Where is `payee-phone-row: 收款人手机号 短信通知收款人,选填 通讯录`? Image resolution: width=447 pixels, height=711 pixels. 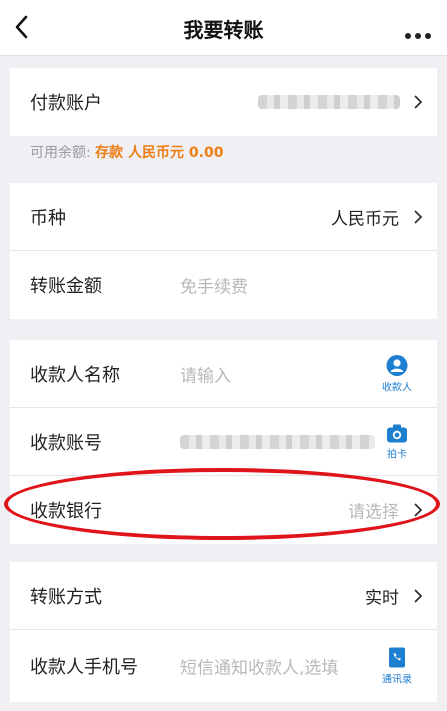 payee-phone-row: 收款人手机号 短信通知收款人,选填 通讯录 is located at coordinates (223, 666).